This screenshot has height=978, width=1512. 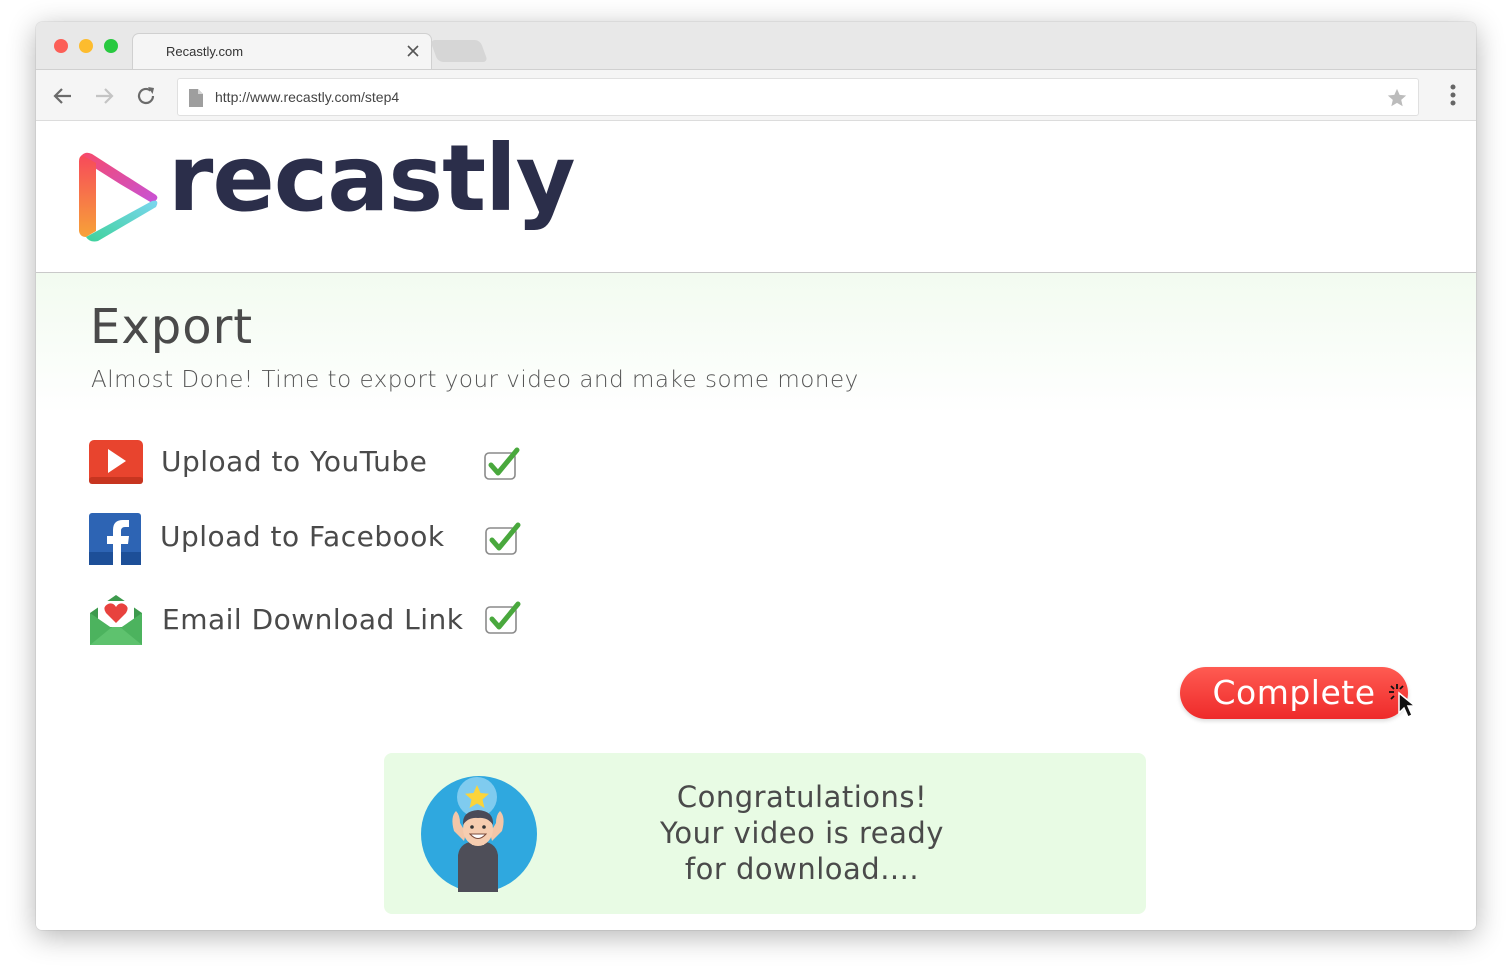 What do you see at coordinates (111, 46) in the screenshot?
I see `maximize-window-button` at bounding box center [111, 46].